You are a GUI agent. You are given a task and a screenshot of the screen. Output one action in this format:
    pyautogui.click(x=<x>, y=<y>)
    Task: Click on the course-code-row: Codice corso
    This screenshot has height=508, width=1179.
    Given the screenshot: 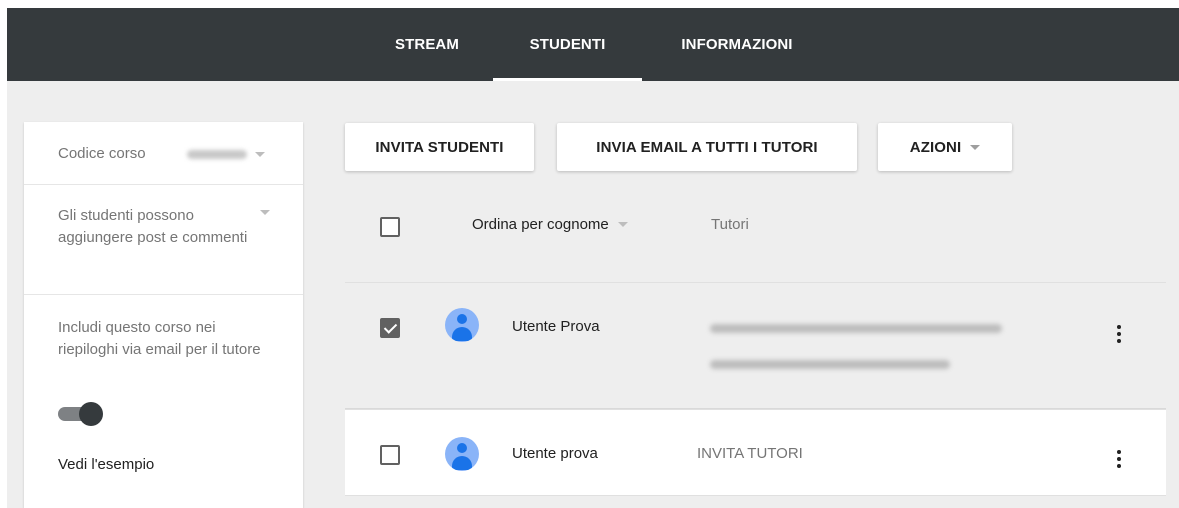 What is the action you would take?
    pyautogui.click(x=163, y=153)
    